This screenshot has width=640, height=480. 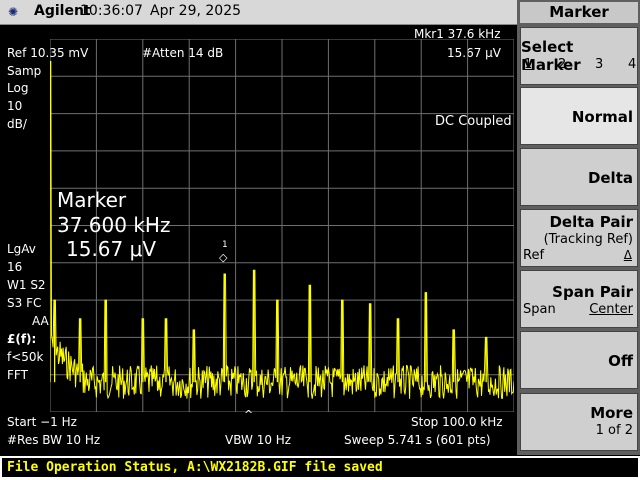 What do you see at coordinates (592, 292) in the screenshot?
I see `span-pair-label: Span Pair` at bounding box center [592, 292].